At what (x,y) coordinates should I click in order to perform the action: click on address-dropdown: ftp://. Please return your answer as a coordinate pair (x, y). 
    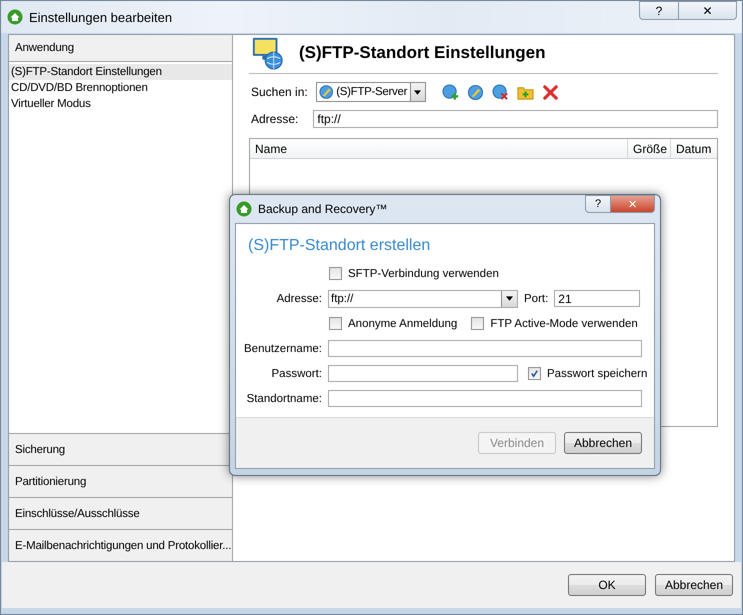
    Looking at the image, I should click on (423, 299).